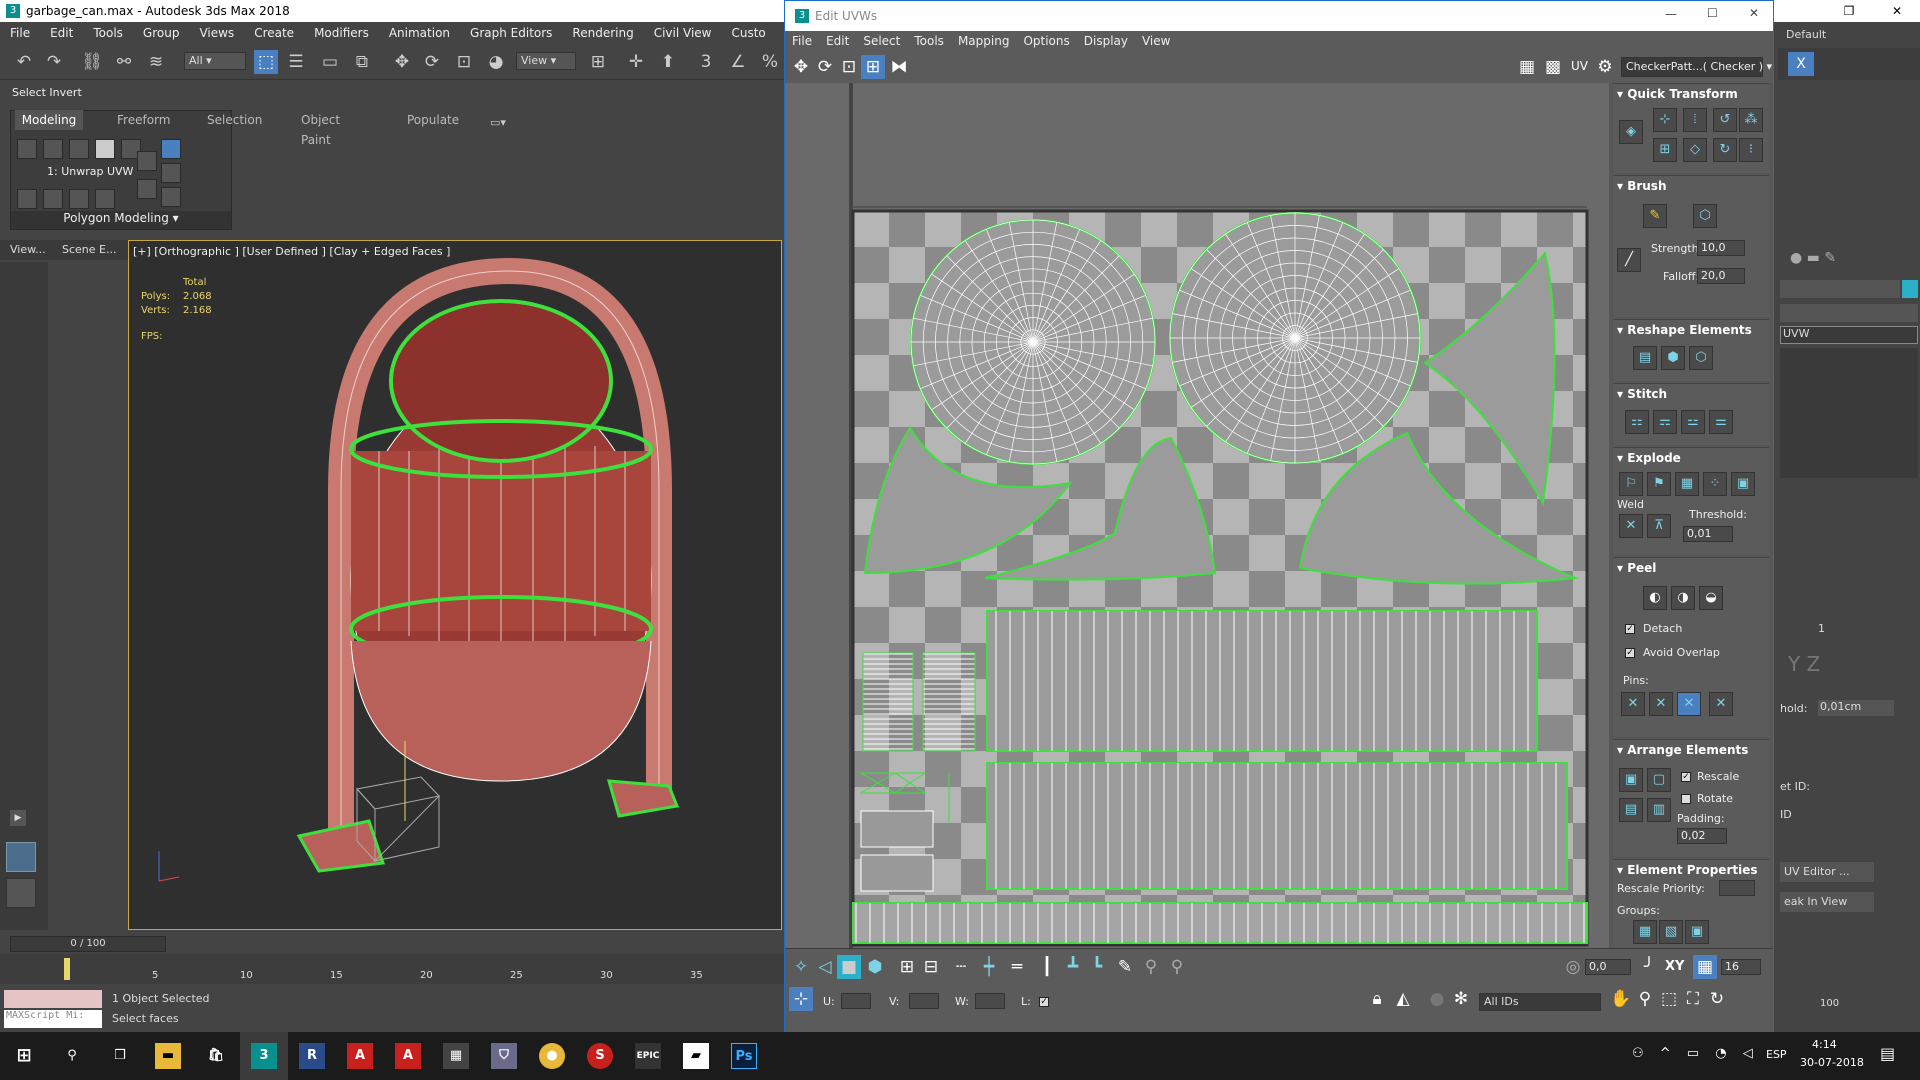  Describe the element at coordinates (648, 1056) in the screenshot. I see `epic-games-icon: EPIC` at that location.